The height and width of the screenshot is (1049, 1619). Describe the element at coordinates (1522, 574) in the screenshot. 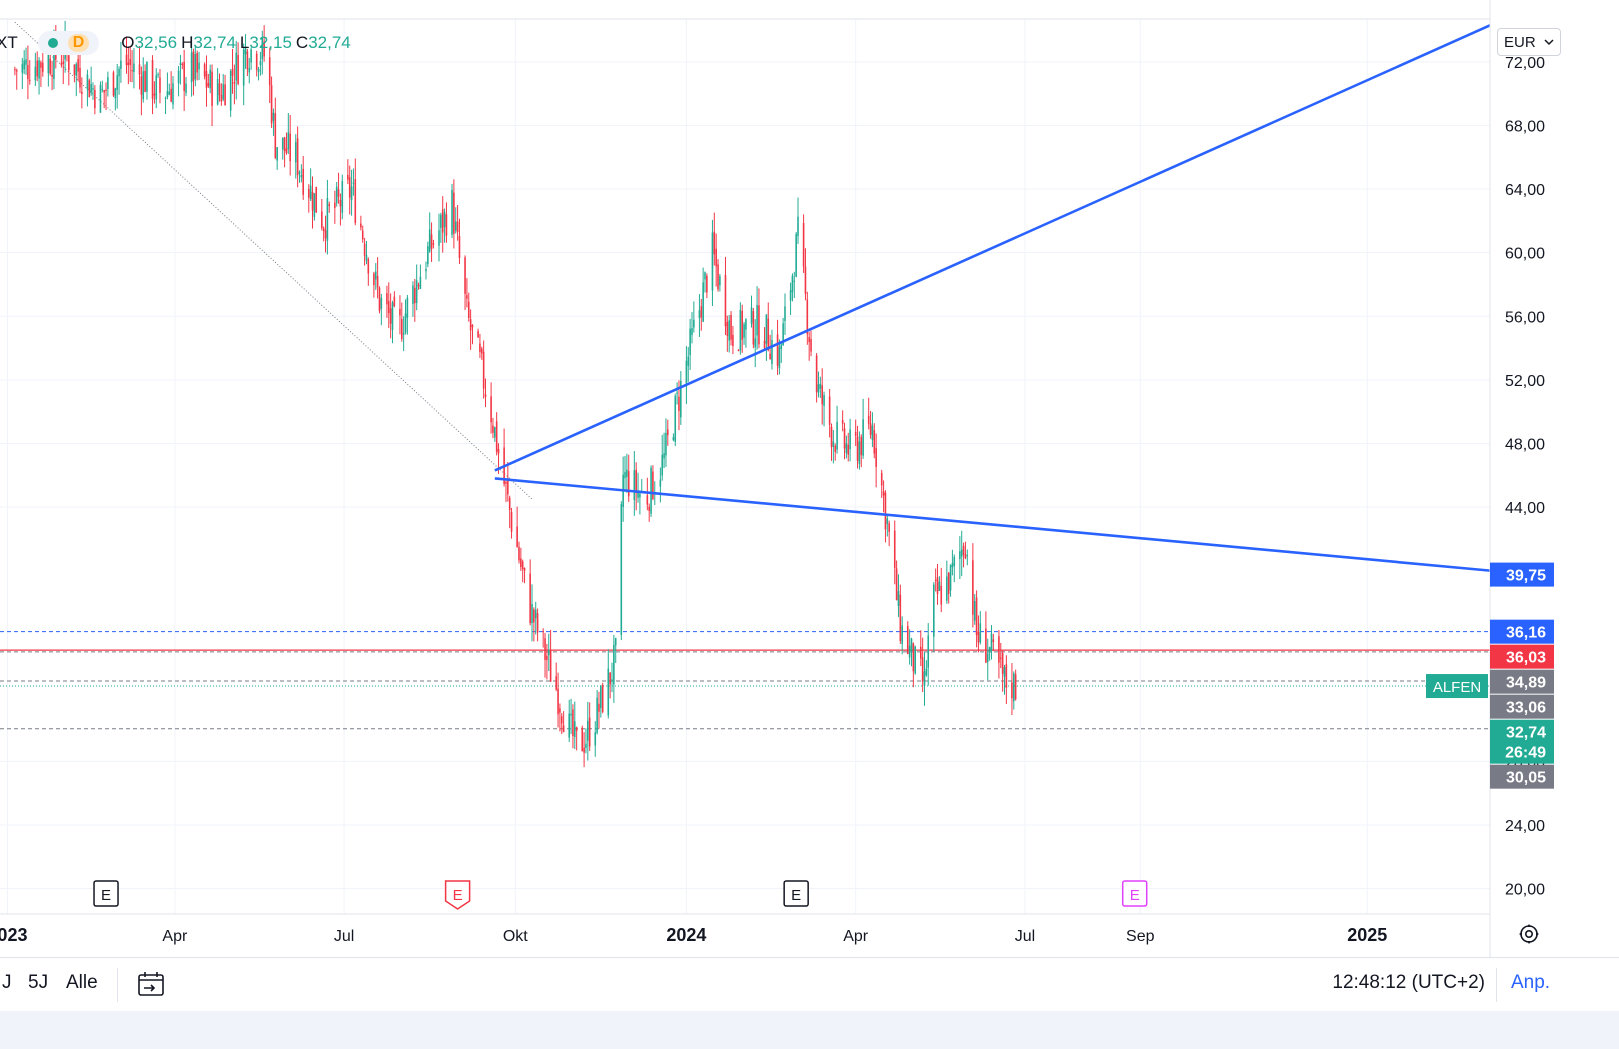

I see `price-label: 39,75` at that location.